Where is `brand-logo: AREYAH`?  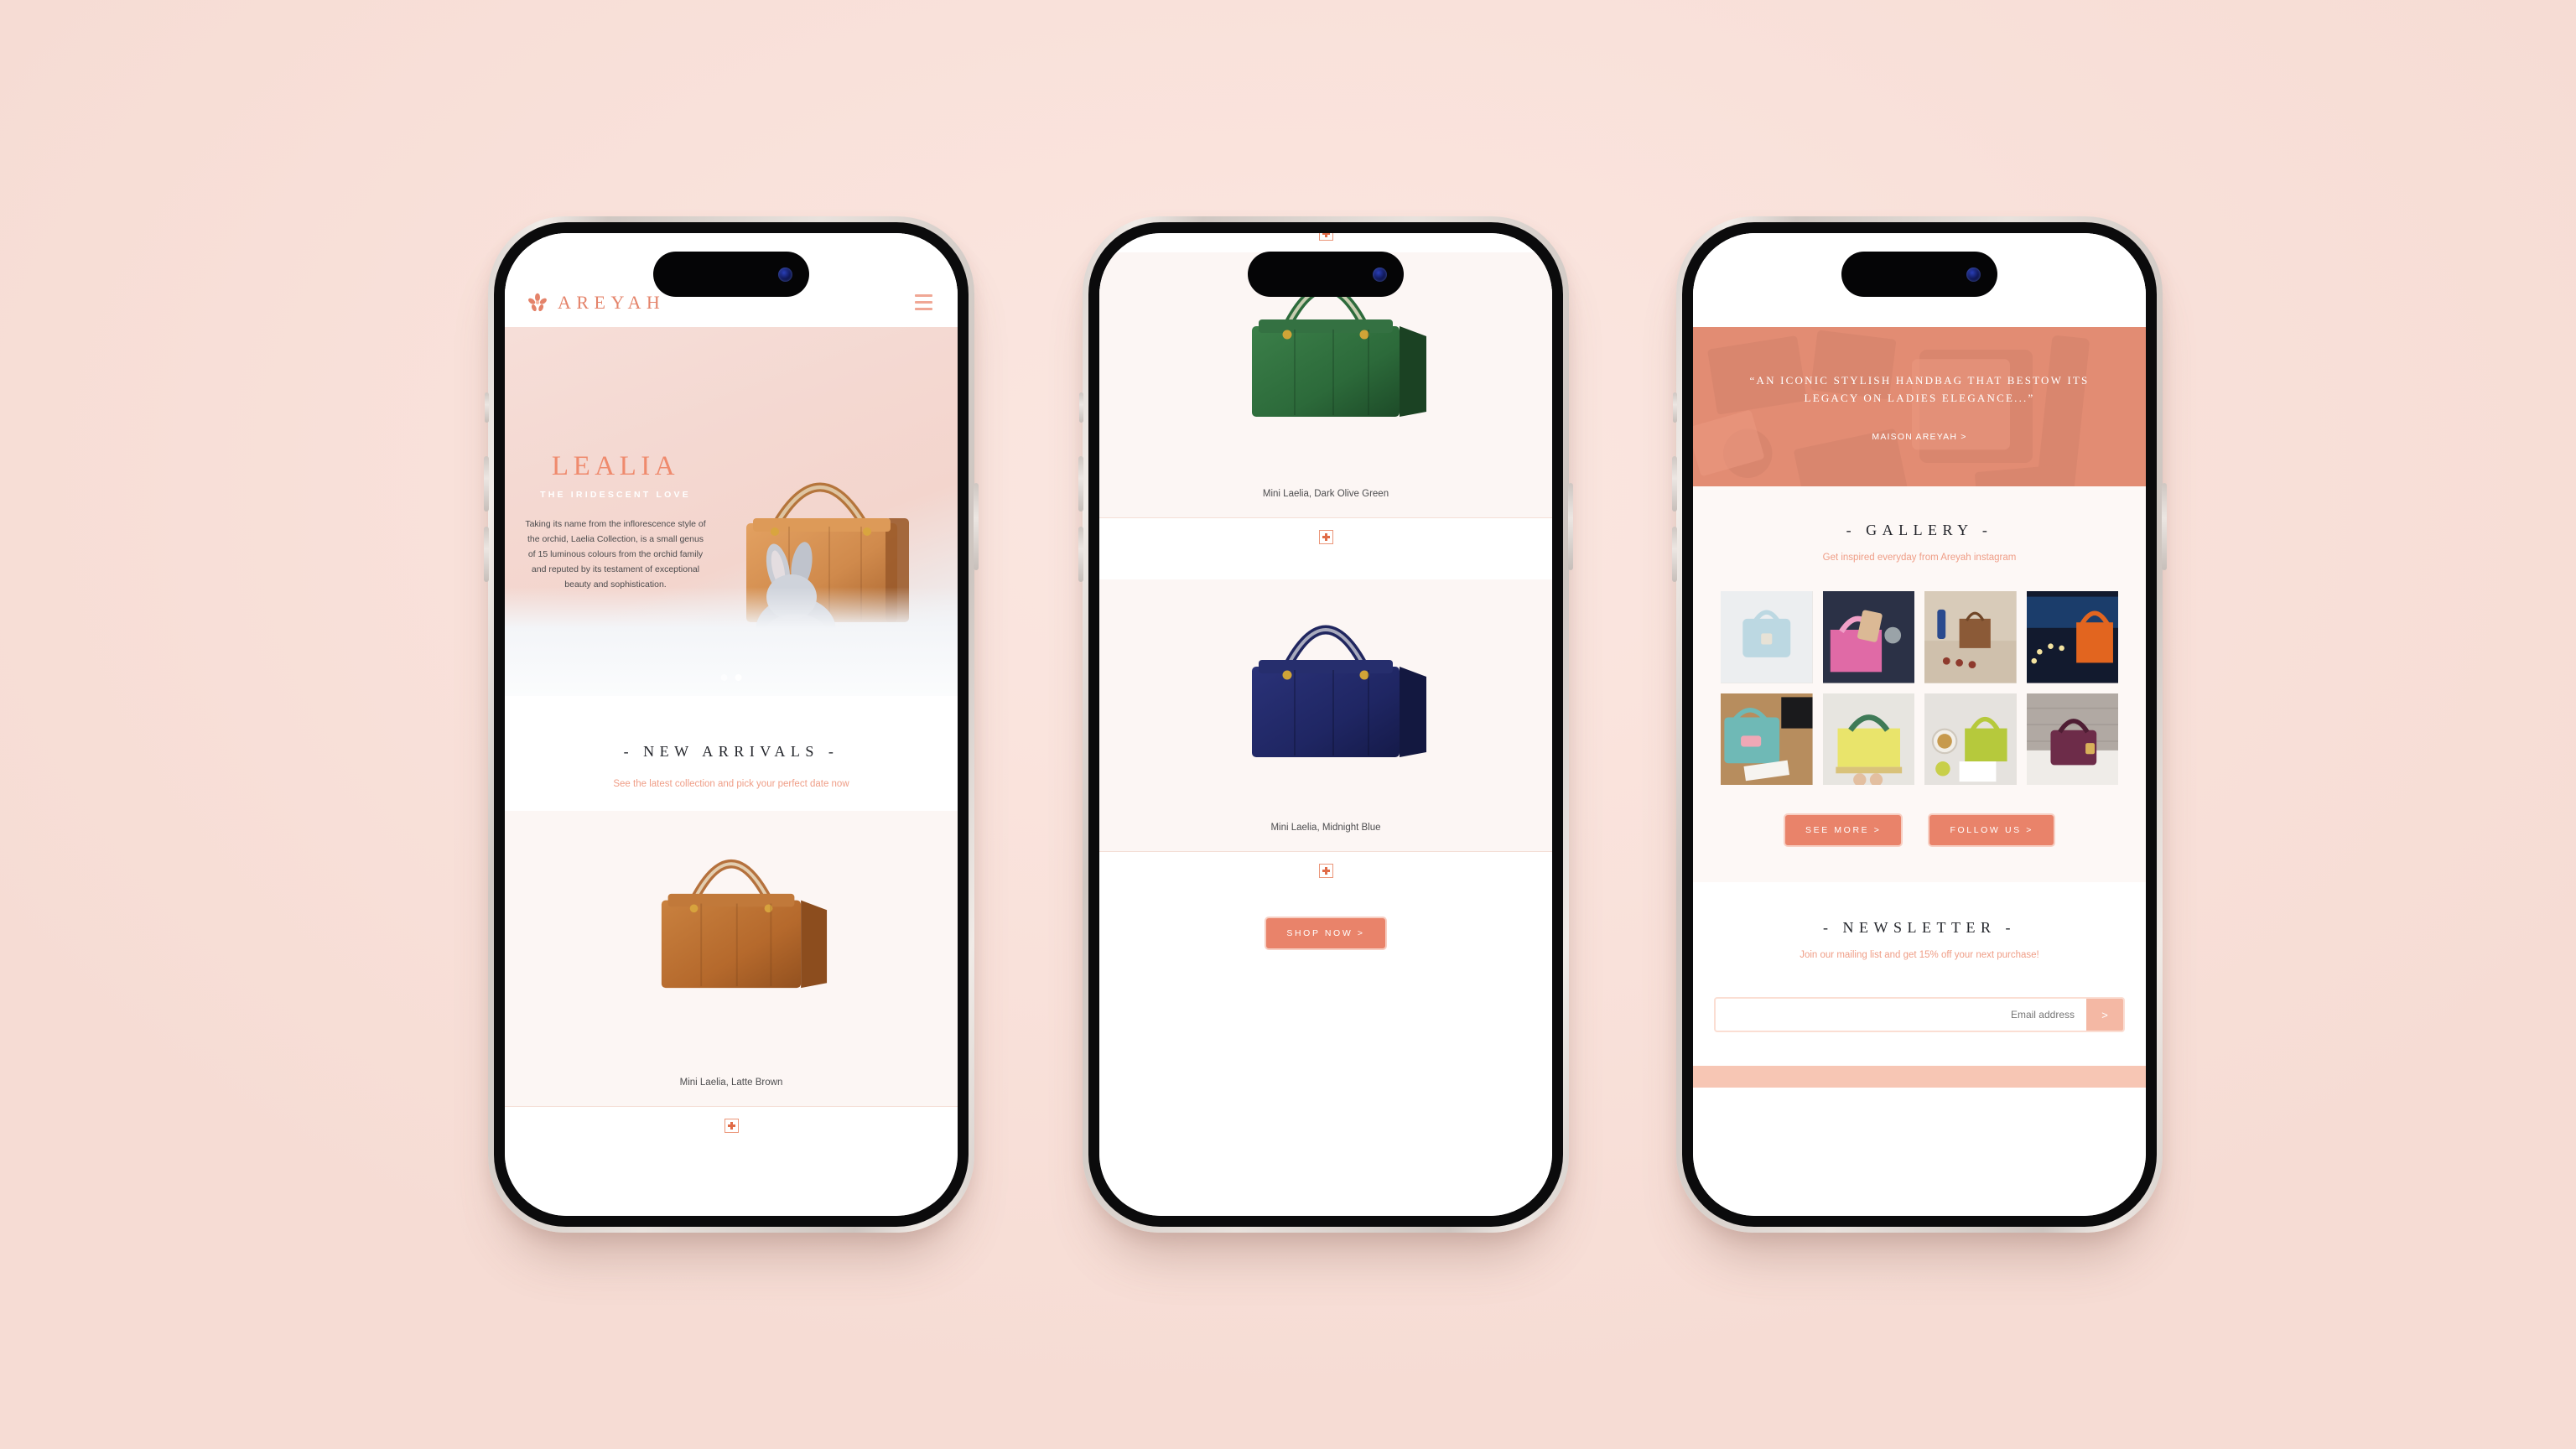 brand-logo: AREYAH is located at coordinates (596, 303).